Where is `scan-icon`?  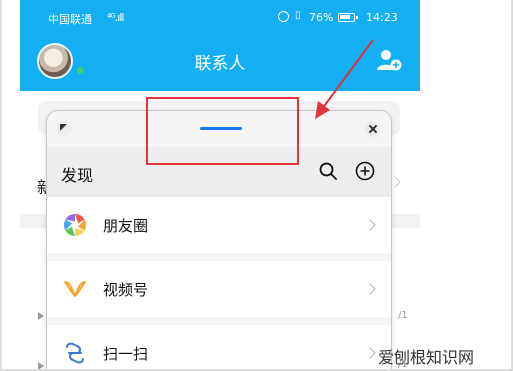 scan-icon is located at coordinates (75, 353).